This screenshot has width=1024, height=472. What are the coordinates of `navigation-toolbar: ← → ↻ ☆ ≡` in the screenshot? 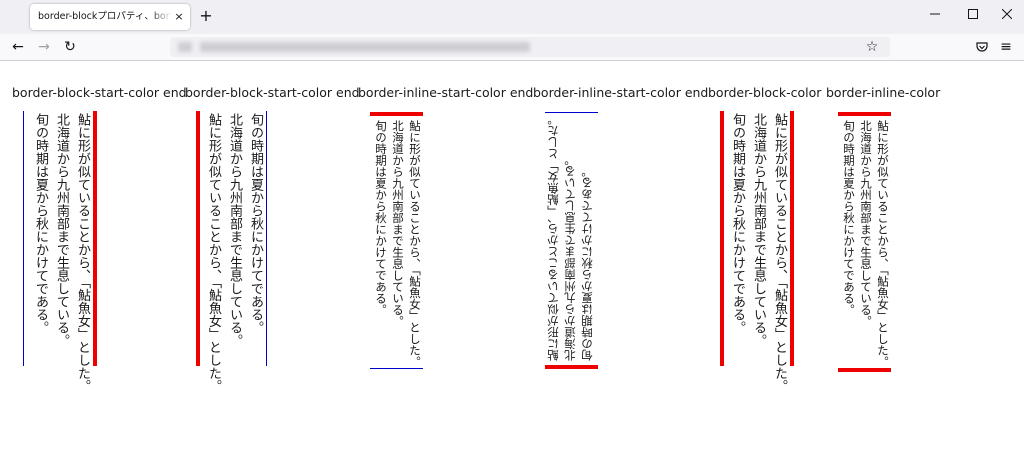 It's located at (512, 47).